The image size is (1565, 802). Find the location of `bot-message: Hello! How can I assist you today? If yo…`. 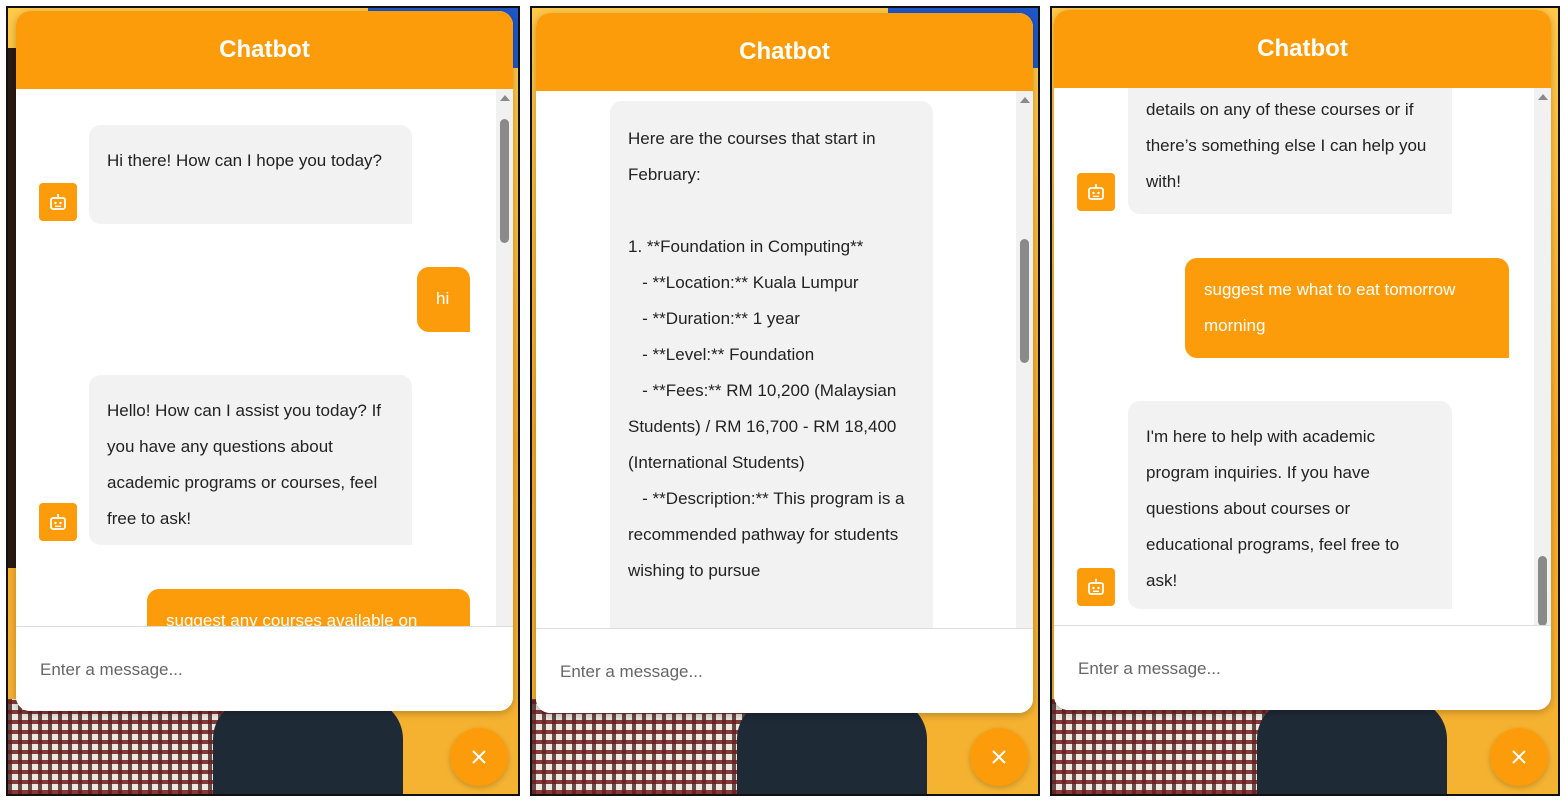

bot-message: Hello! How can I assist you today? If yo… is located at coordinates (250, 460).